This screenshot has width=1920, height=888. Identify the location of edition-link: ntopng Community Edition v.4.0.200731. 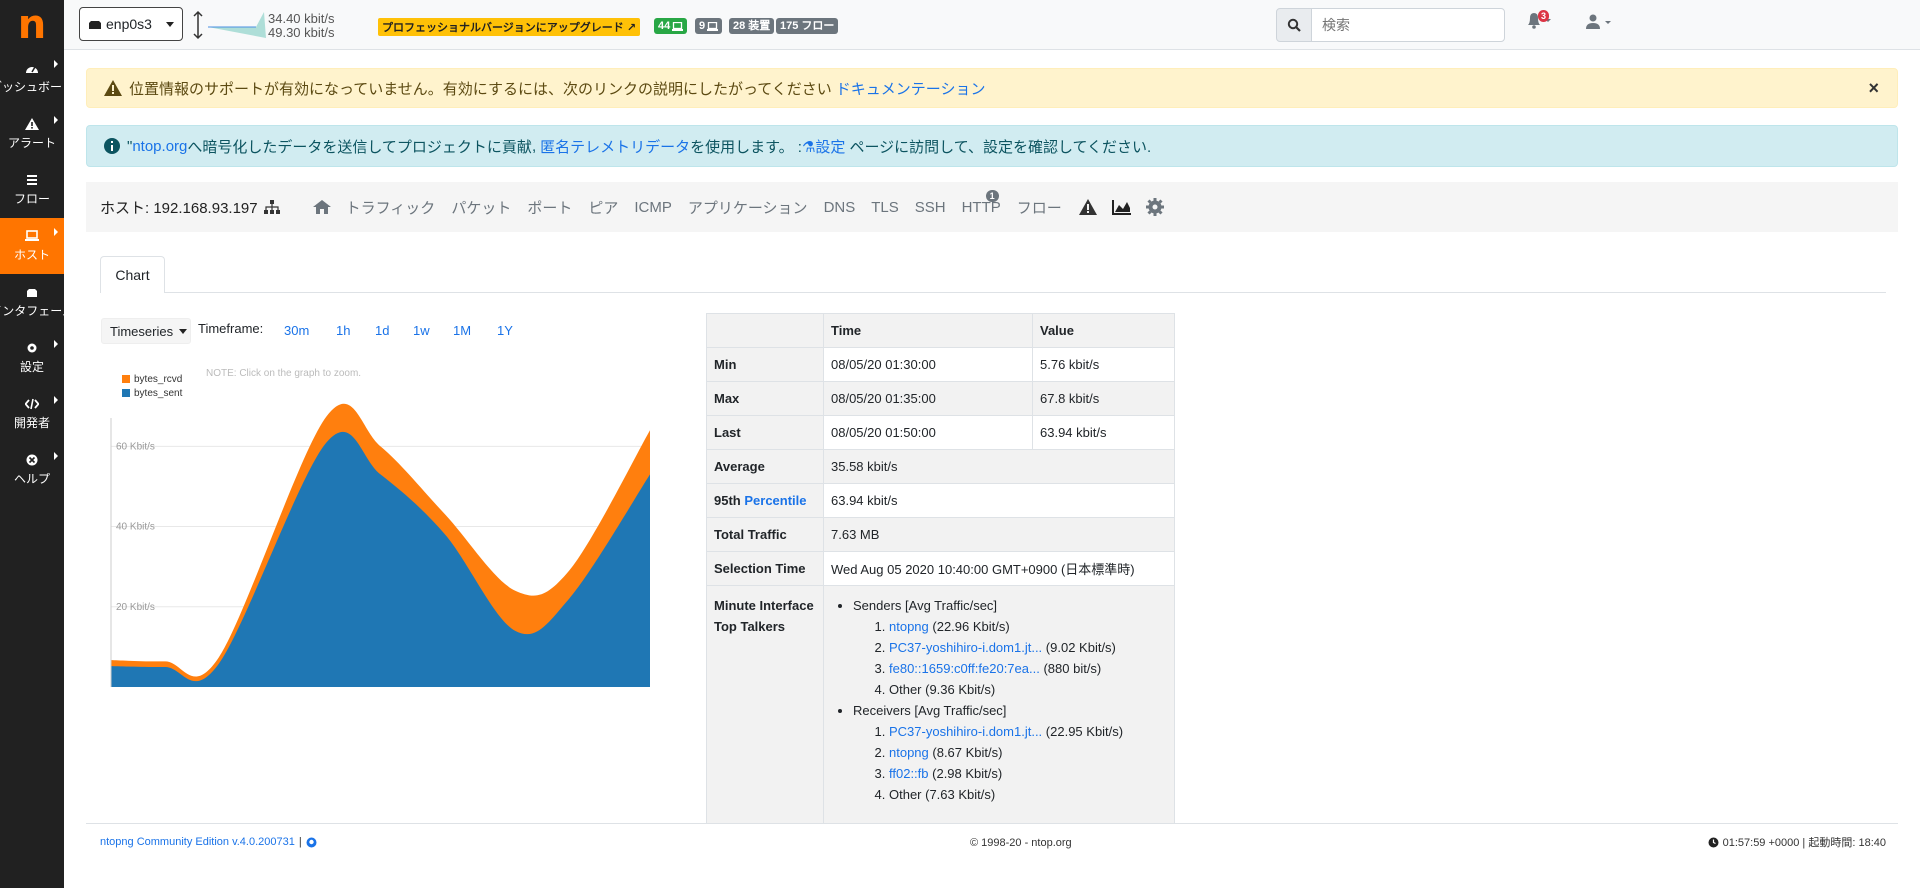
(197, 842).